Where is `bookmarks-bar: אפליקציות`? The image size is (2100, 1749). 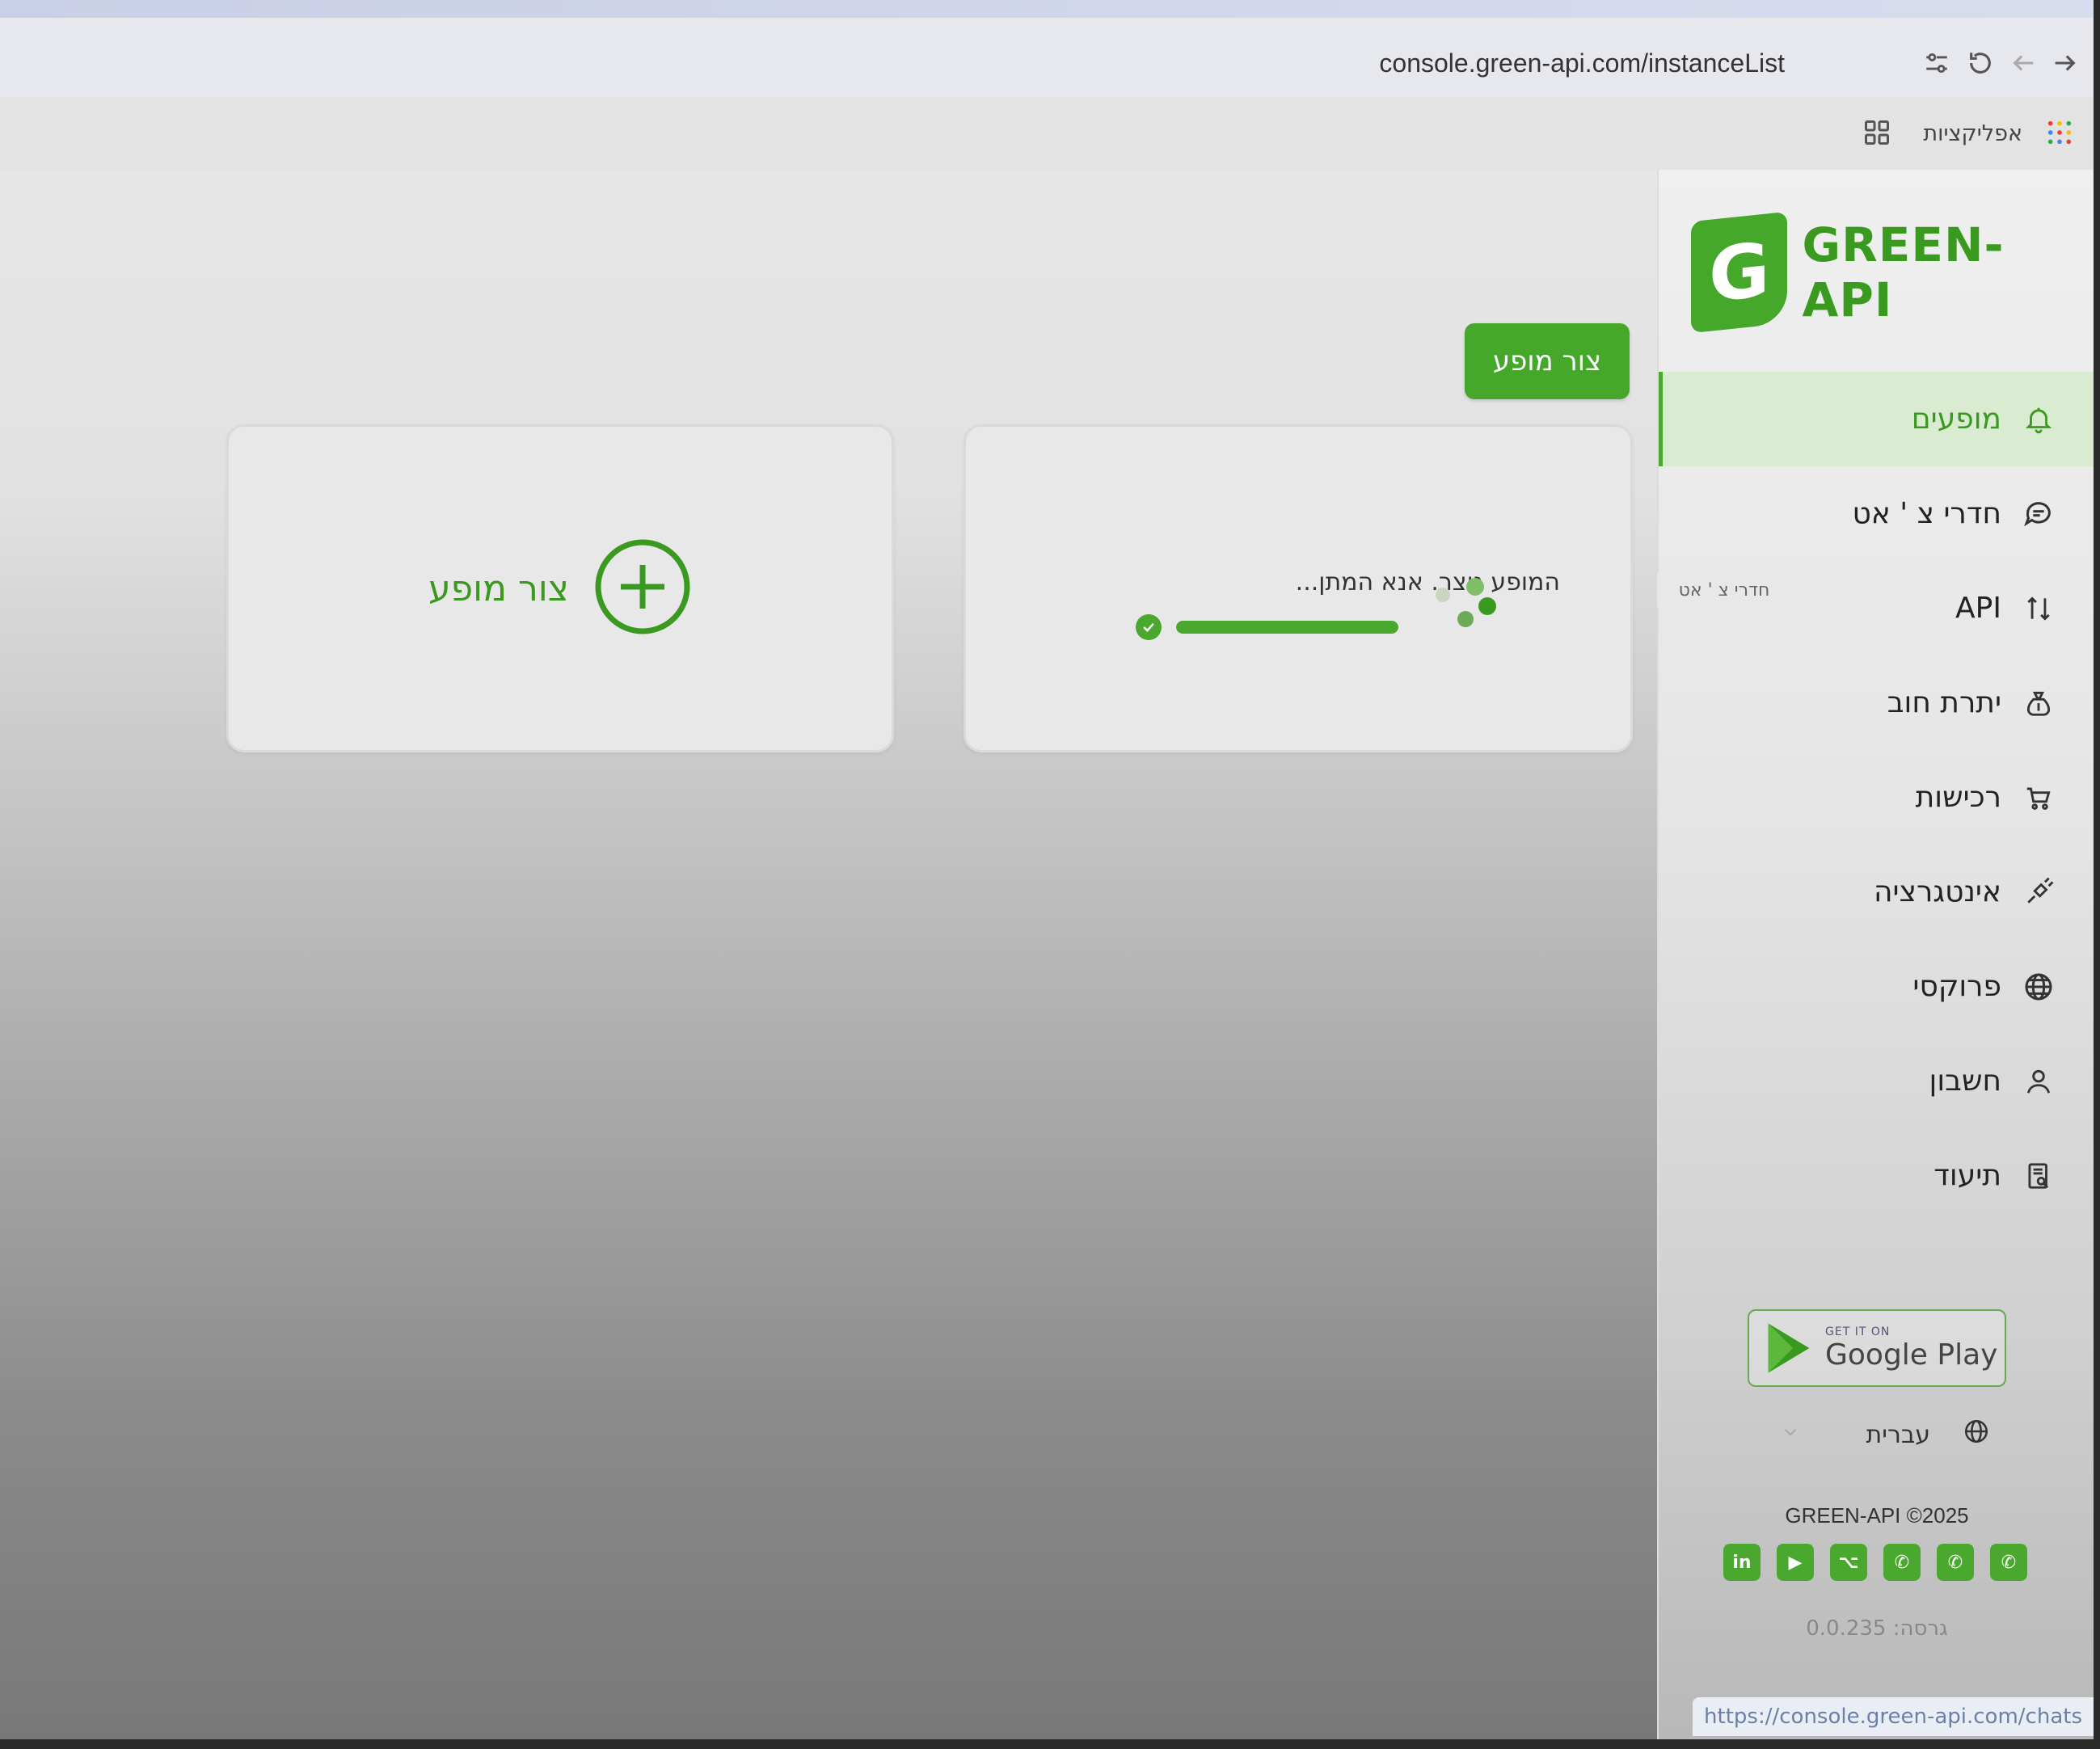 bookmarks-bar: אפליקציות is located at coordinates (1047, 133).